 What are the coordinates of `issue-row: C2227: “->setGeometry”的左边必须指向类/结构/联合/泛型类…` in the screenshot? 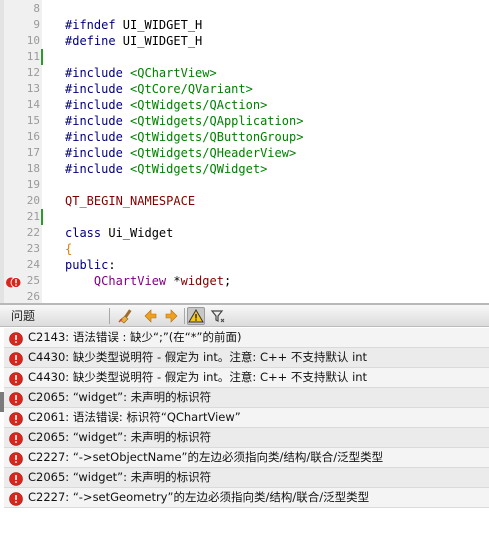 It's located at (246, 498).